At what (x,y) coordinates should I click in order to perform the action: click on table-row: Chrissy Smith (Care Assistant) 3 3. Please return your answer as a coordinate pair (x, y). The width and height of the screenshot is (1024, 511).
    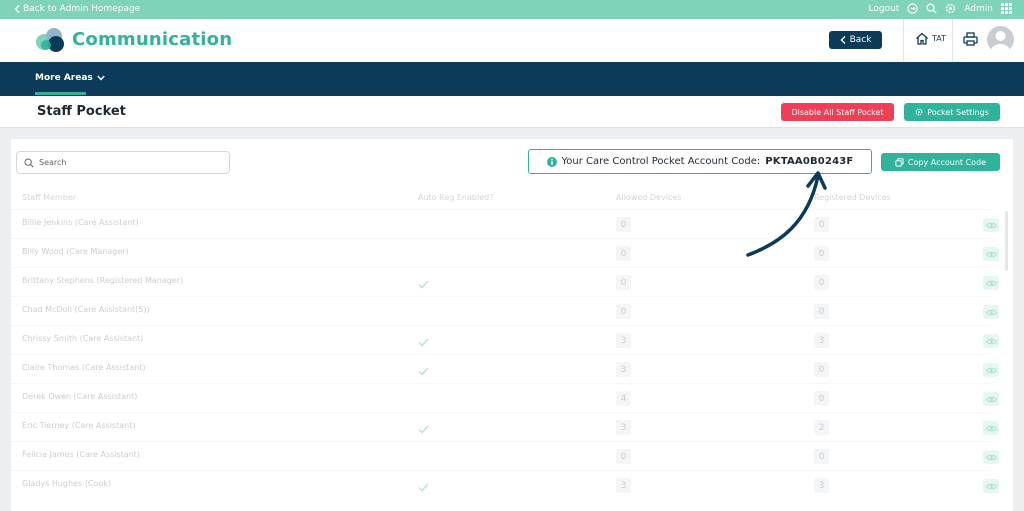
    Looking at the image, I should click on (505, 339).